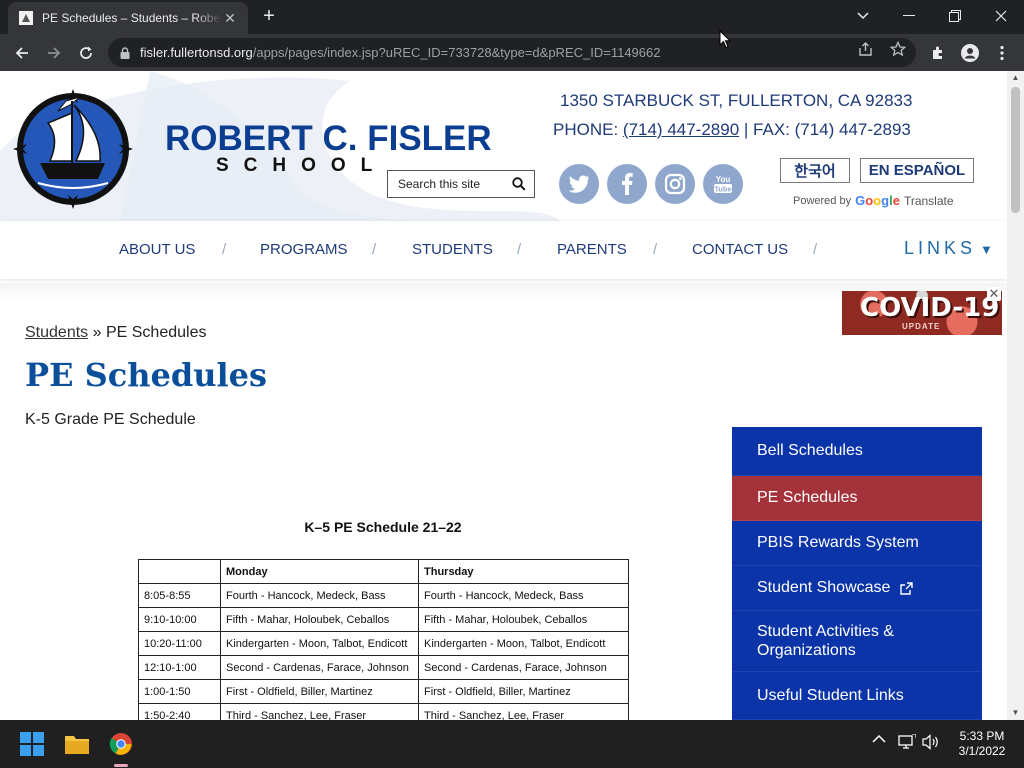 This screenshot has width=1024, height=768. Describe the element at coordinates (857, 641) in the screenshot. I see `side-nav-item-student-activities: Student Activities & Organizations` at that location.